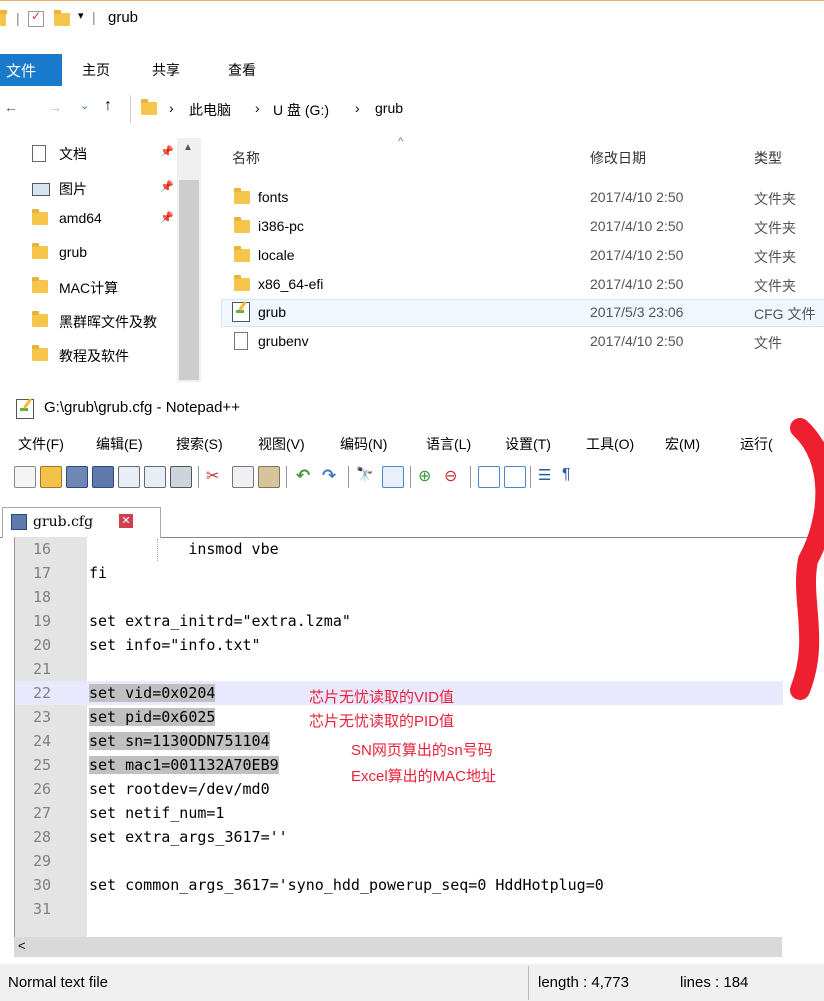  Describe the element at coordinates (393, 477) in the screenshot. I see `replace-icon` at that location.